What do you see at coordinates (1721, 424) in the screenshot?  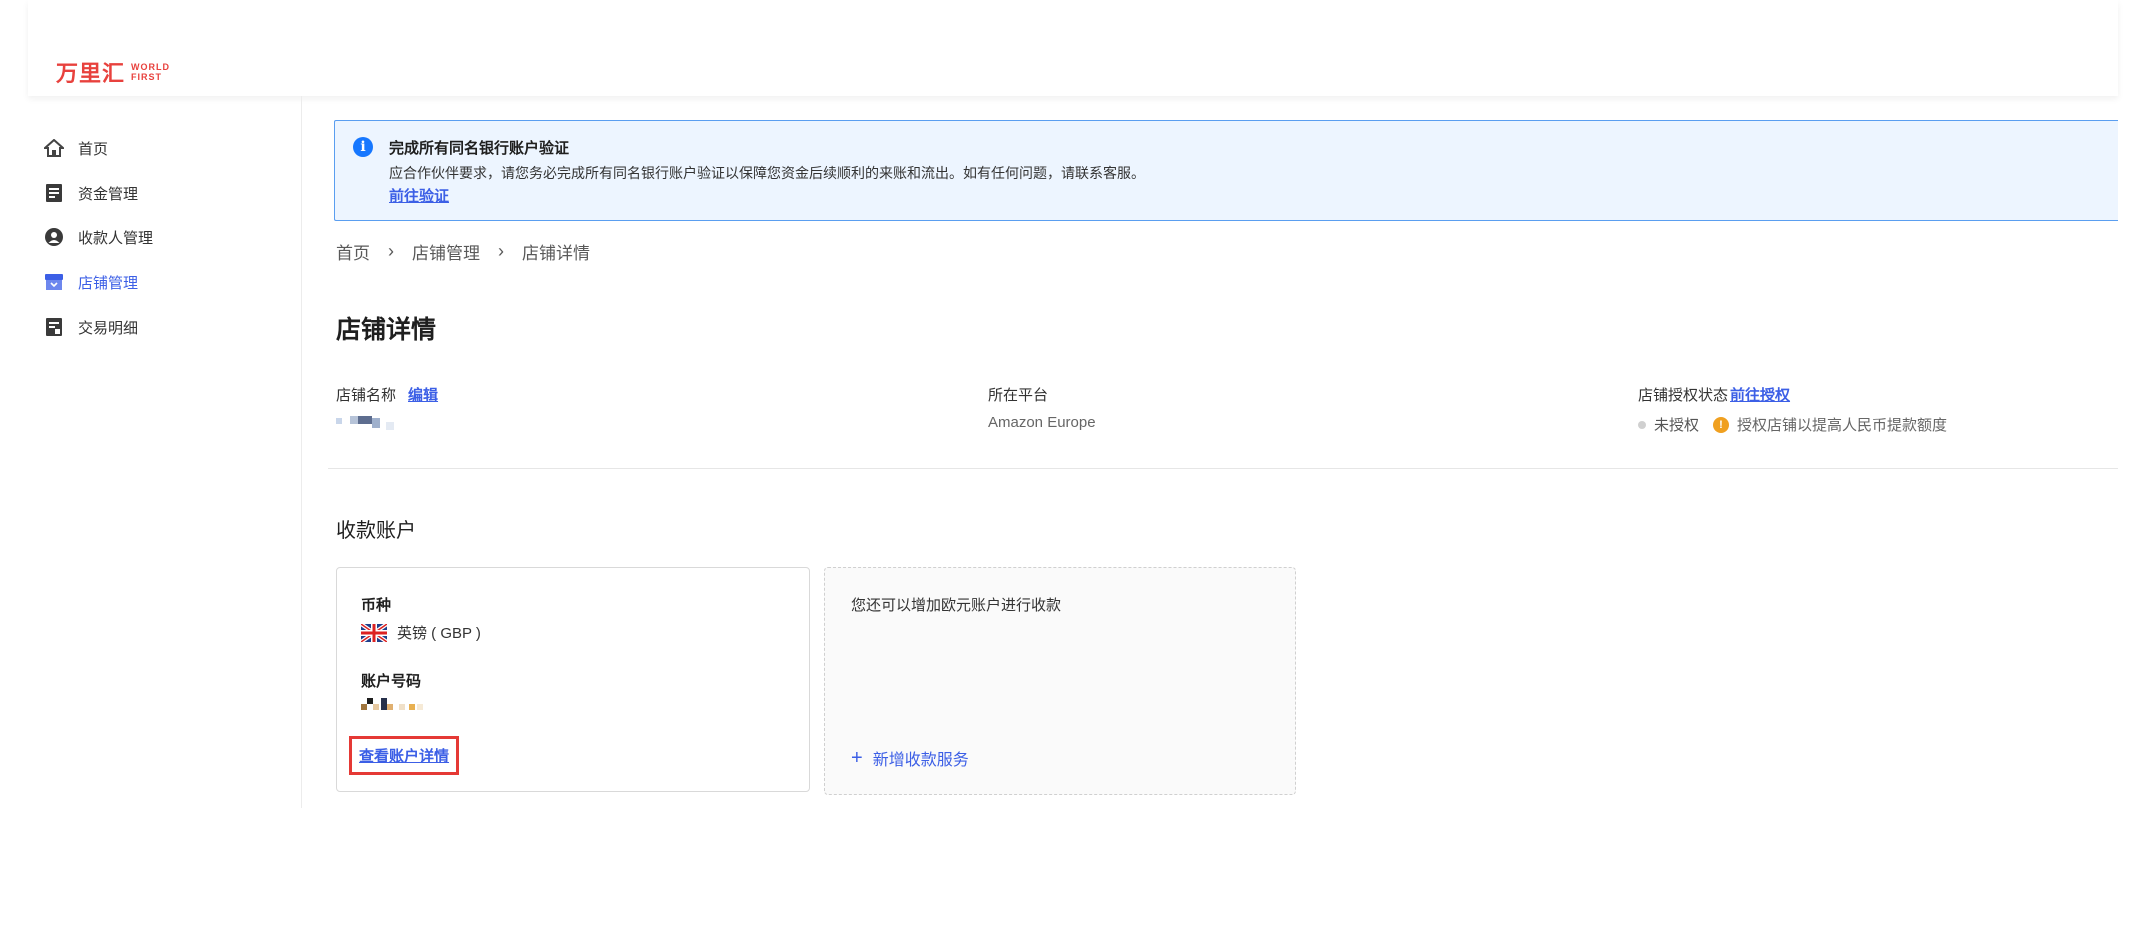 I see `warning-icon: !` at bounding box center [1721, 424].